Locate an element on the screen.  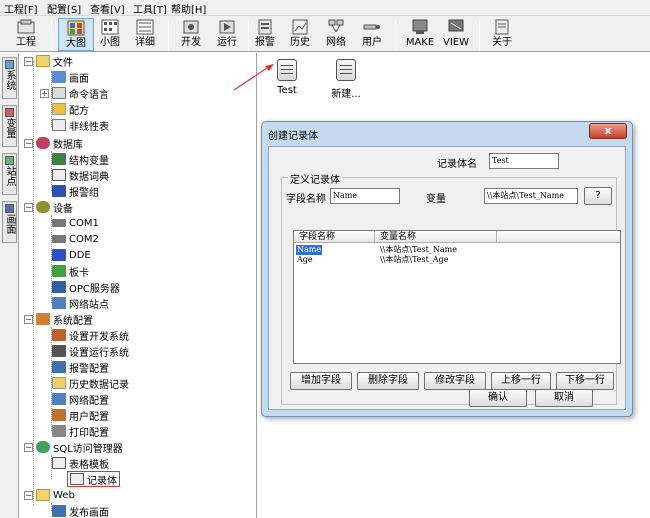
toolbar-button-network: 网络 is located at coordinates (336, 34).